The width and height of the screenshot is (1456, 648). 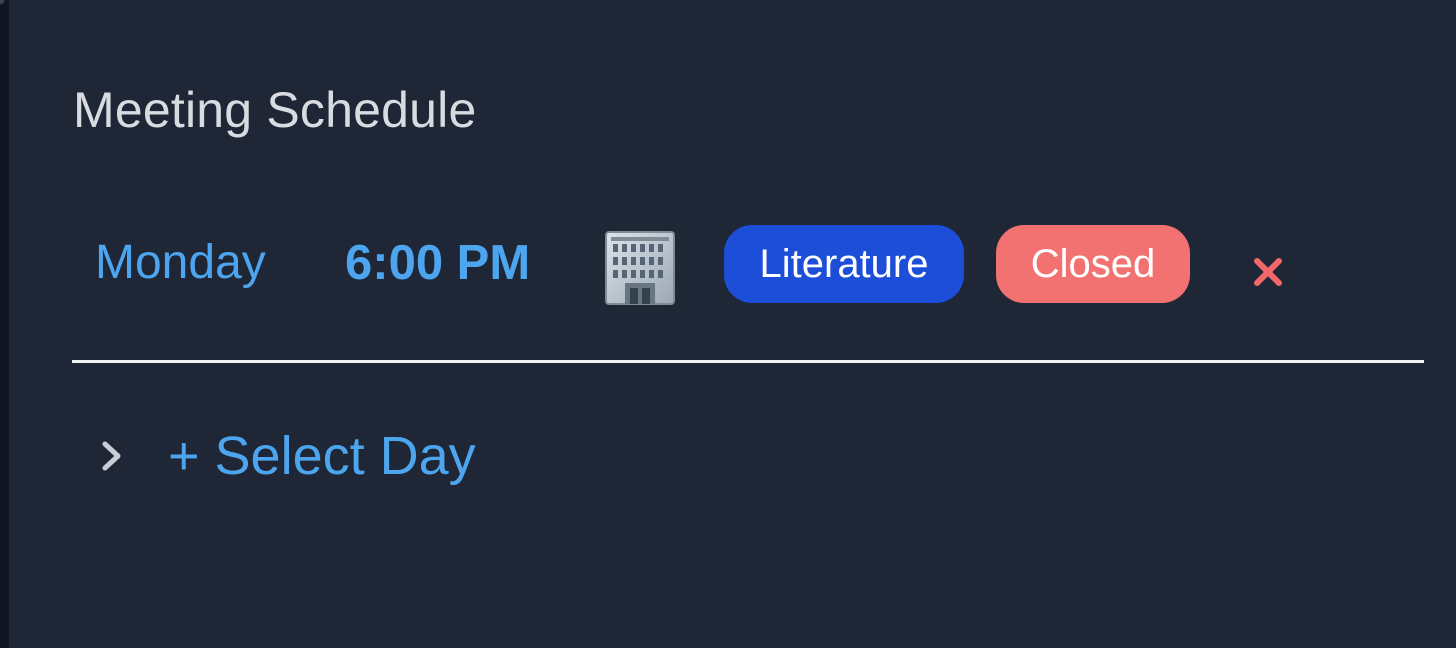 I want to click on section-divider, so click(x=748, y=361).